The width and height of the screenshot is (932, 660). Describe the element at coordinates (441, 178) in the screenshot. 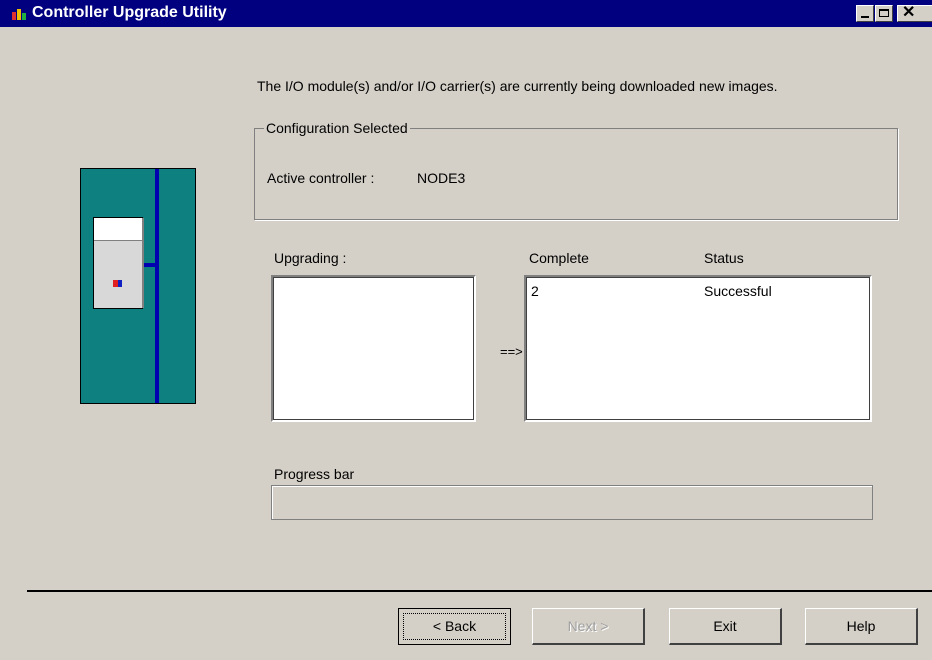

I see `active-controller-value: NODE3` at that location.